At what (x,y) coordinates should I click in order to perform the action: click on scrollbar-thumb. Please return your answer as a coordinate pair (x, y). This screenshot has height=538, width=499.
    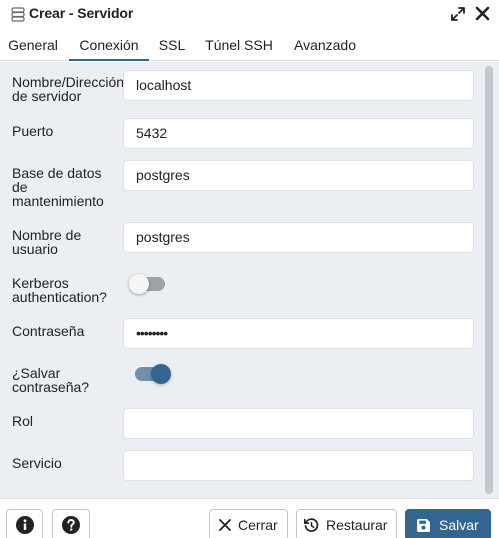
    Looking at the image, I should click on (489, 280).